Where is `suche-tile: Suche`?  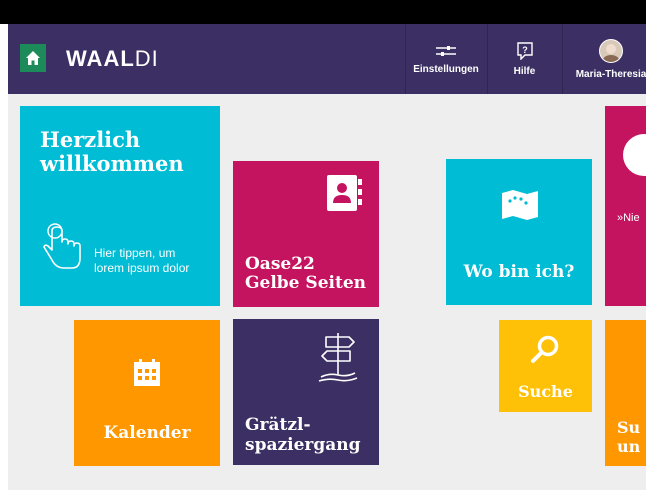 suche-tile: Suche is located at coordinates (545, 366).